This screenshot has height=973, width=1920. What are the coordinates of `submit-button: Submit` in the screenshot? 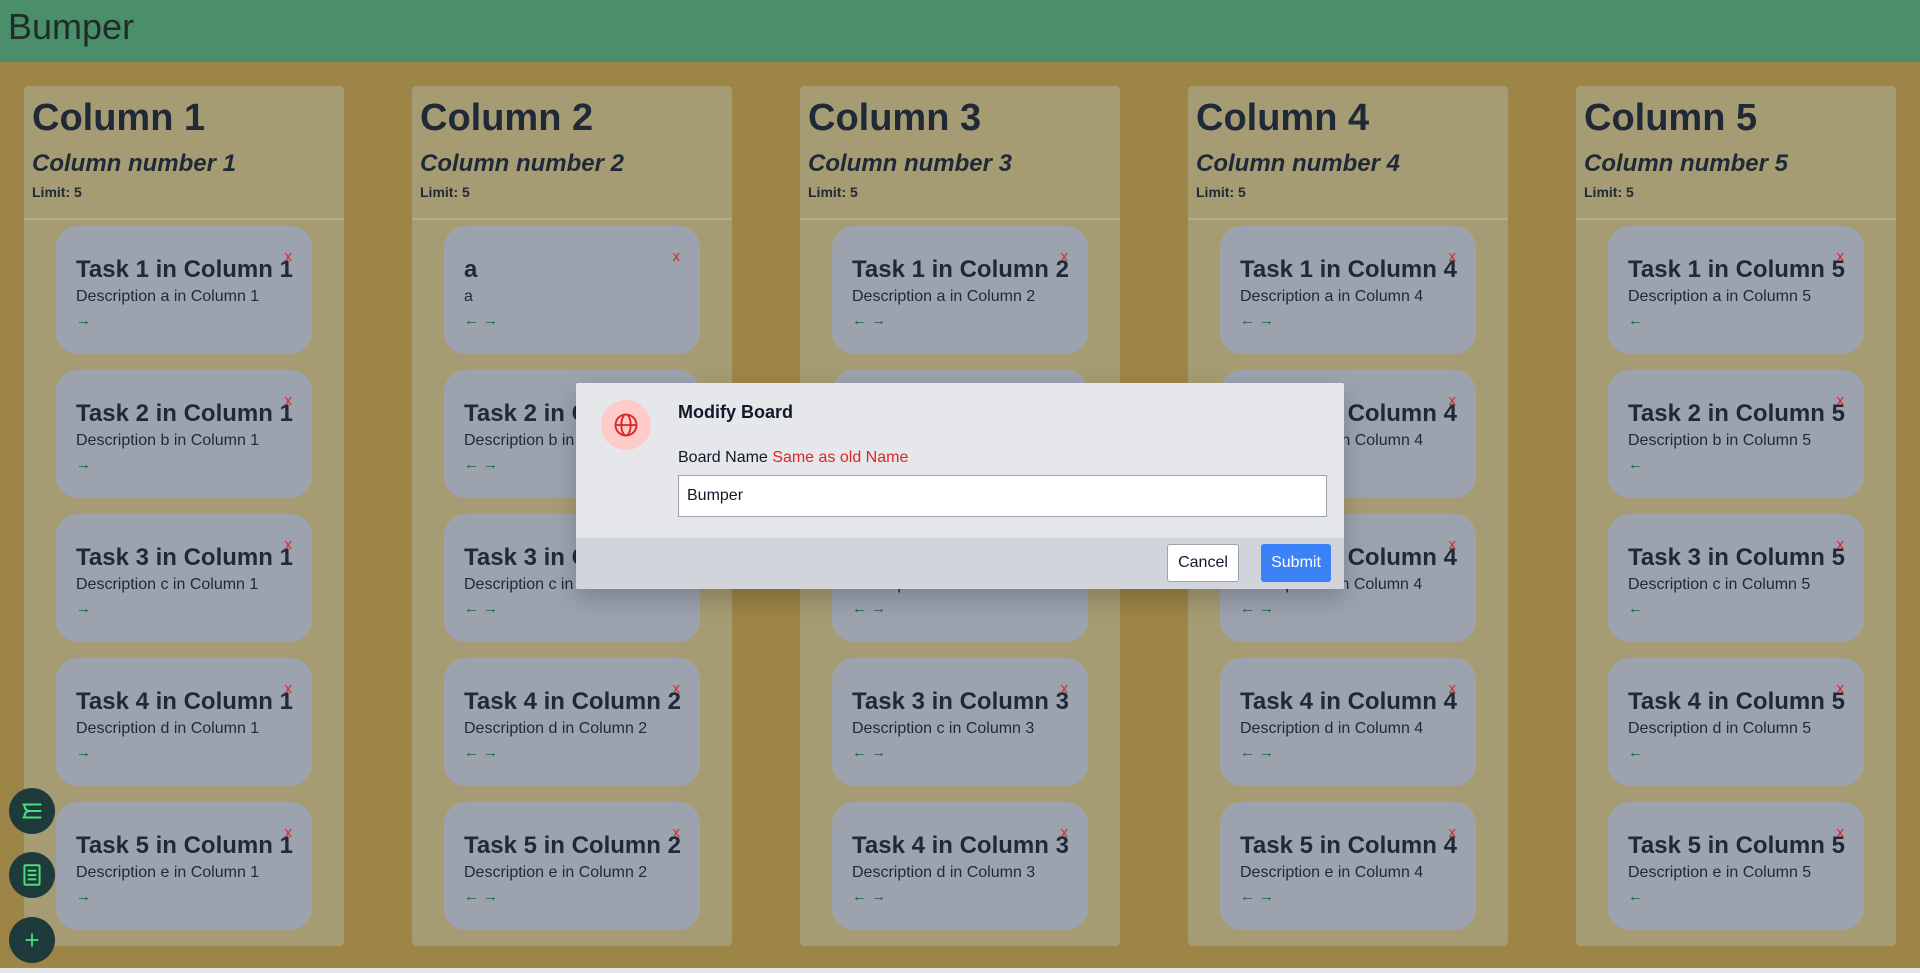 It's located at (1296, 563).